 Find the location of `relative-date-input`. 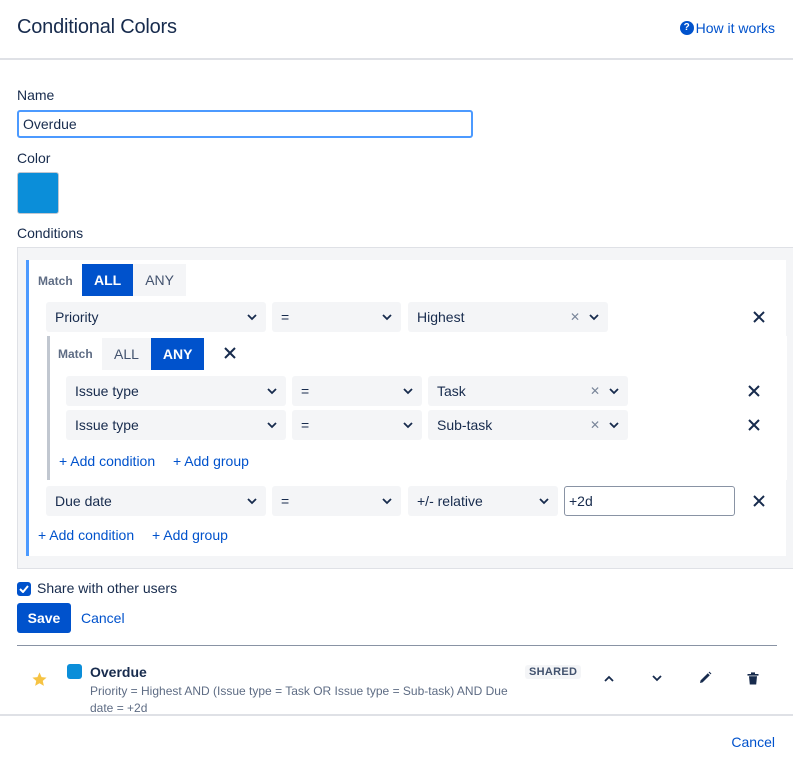

relative-date-input is located at coordinates (649, 501).